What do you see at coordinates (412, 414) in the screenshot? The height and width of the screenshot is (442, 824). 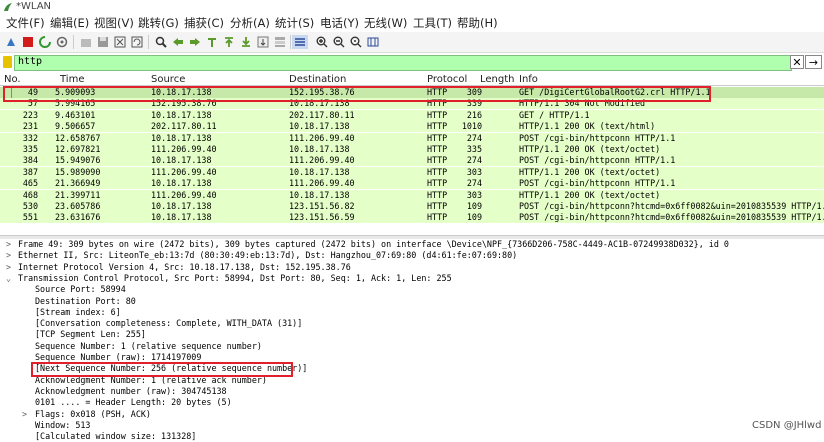 I see `detail-row: > Flags: 0x018 (PSH, ACK)` at bounding box center [412, 414].